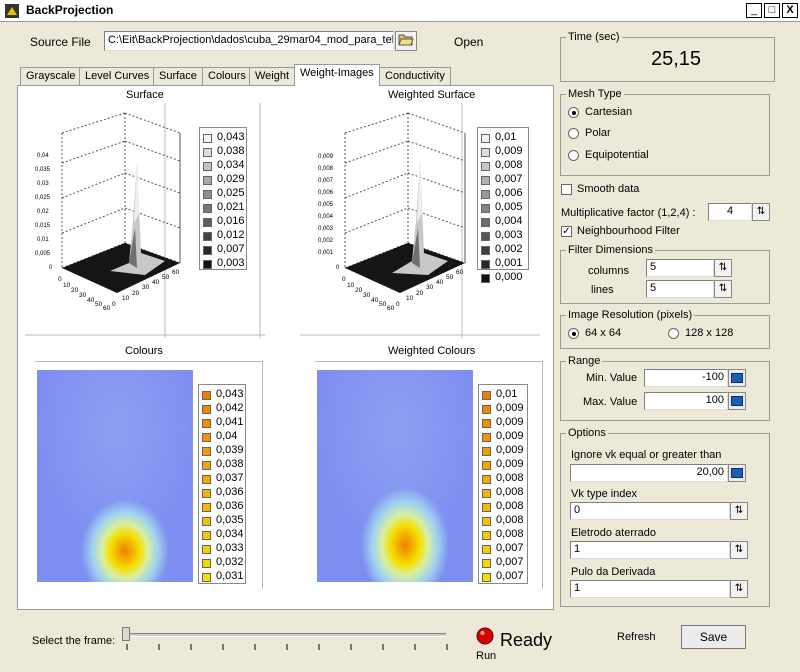 The height and width of the screenshot is (672, 800). What do you see at coordinates (613, 533) in the screenshot?
I see `eletrodo-label: Eletrodo aterrado` at bounding box center [613, 533].